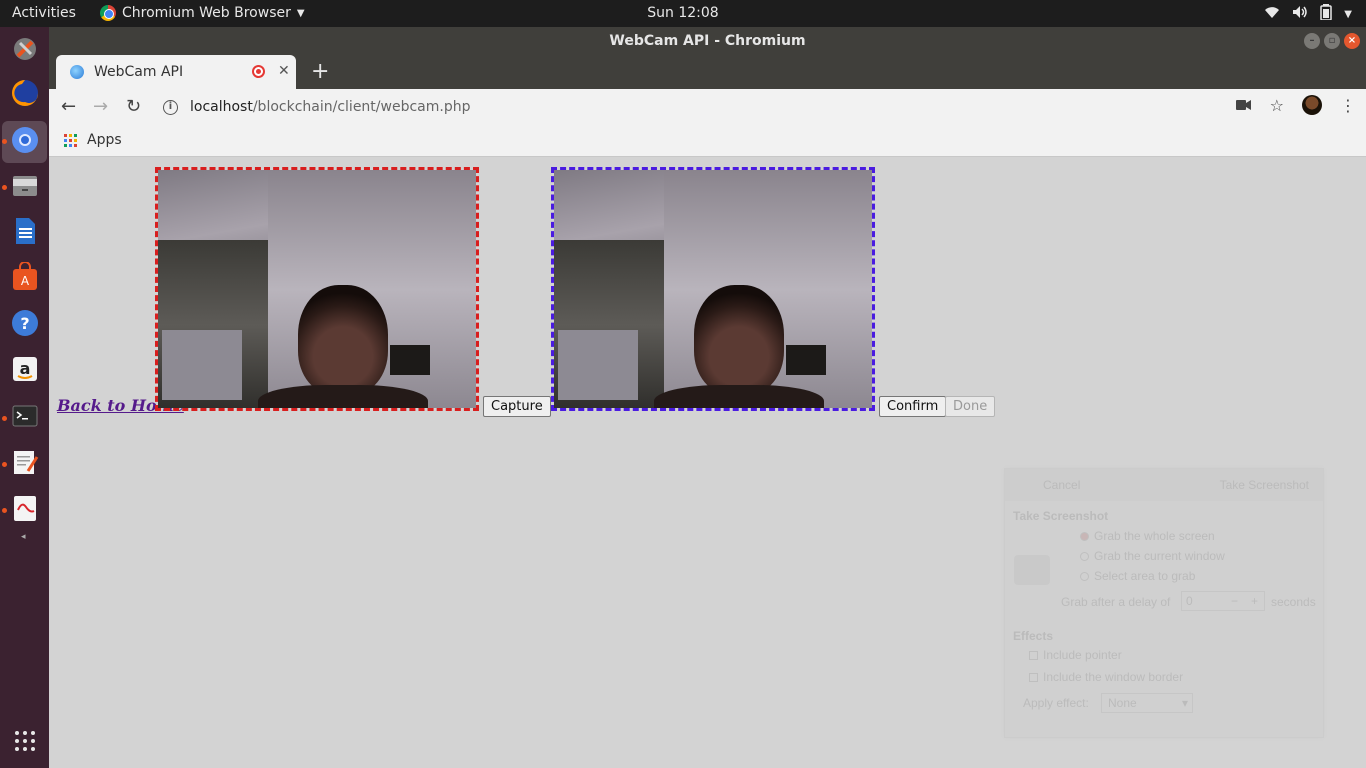  I want to click on apply-effect-select: None ▾, so click(1147, 703).